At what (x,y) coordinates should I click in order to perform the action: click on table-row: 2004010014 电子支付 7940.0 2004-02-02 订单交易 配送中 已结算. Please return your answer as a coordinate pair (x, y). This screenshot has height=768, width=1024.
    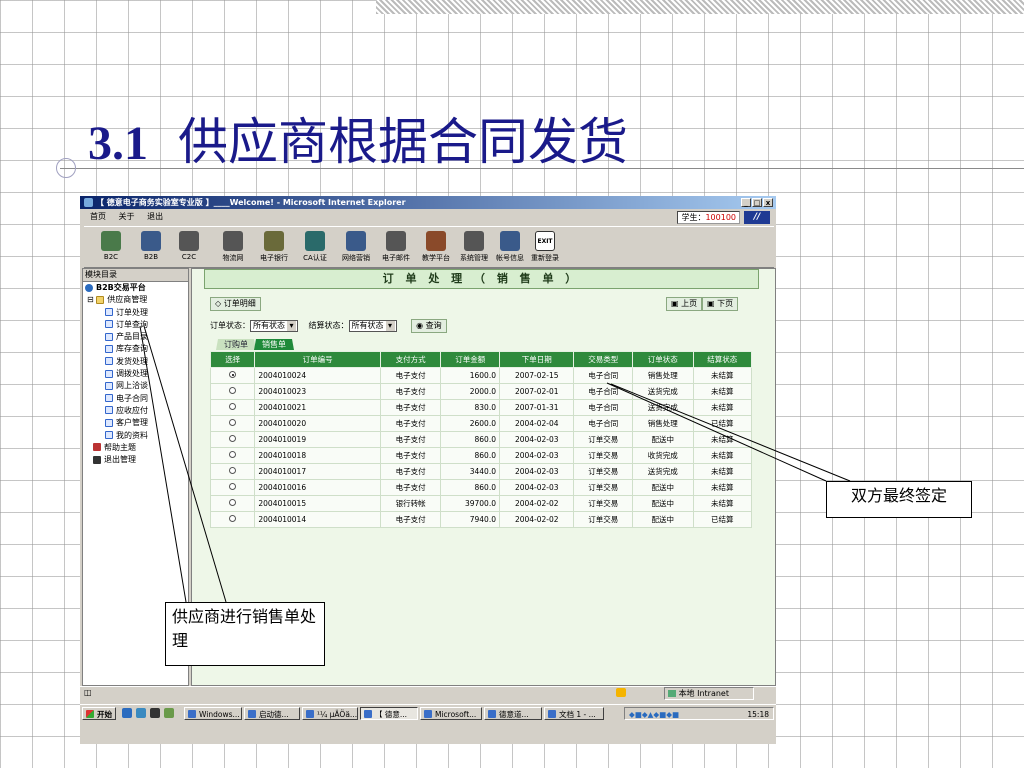
    Looking at the image, I should click on (481, 519).